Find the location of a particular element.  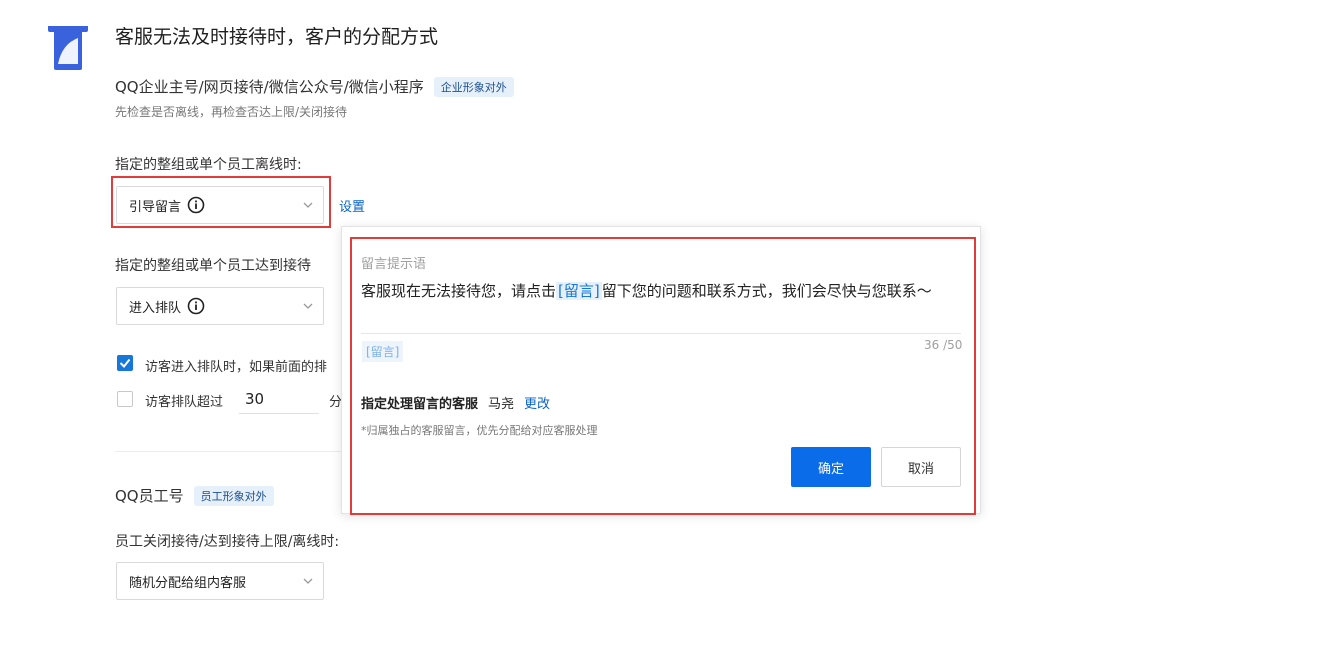

section1-hint: 先检查是否离线，再检查否达上限/关闭接待 is located at coordinates (231, 112).